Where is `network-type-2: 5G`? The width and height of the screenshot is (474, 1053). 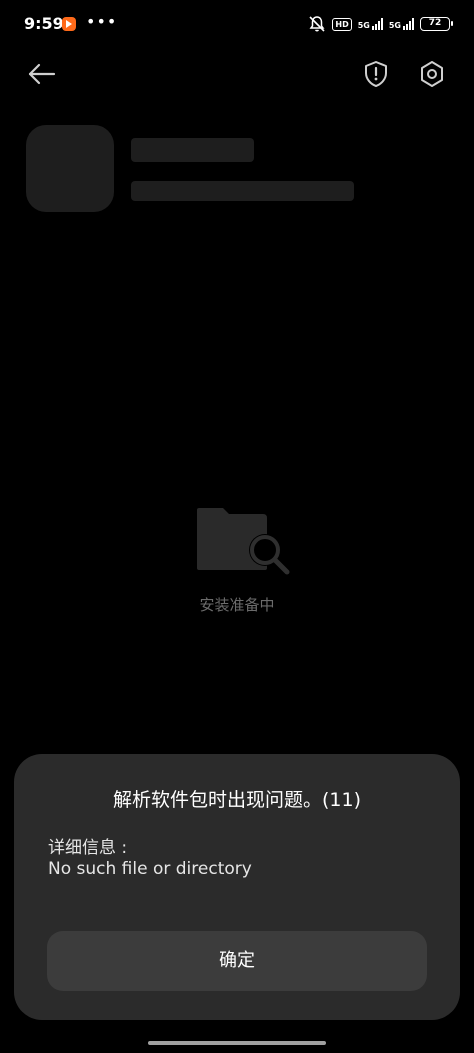 network-type-2: 5G is located at coordinates (394, 25).